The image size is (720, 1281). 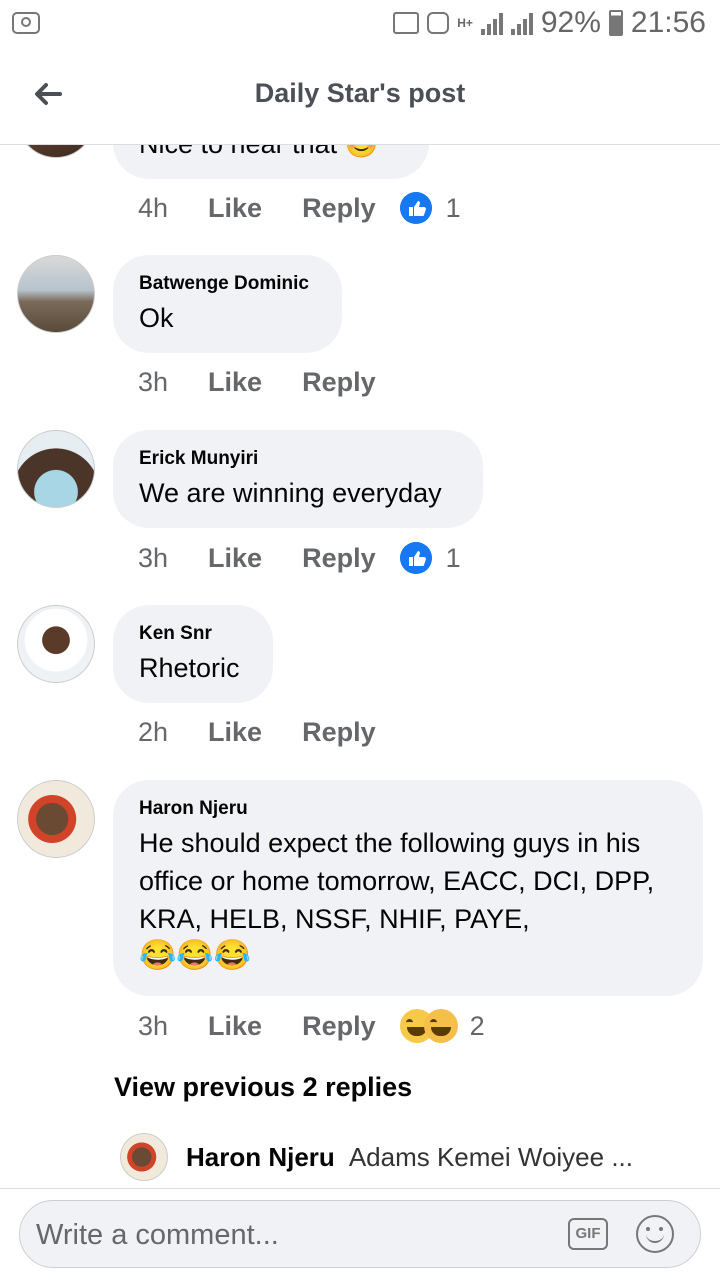 What do you see at coordinates (299, 208) in the screenshot?
I see `comment-actions: 4h Like Reply 1` at bounding box center [299, 208].